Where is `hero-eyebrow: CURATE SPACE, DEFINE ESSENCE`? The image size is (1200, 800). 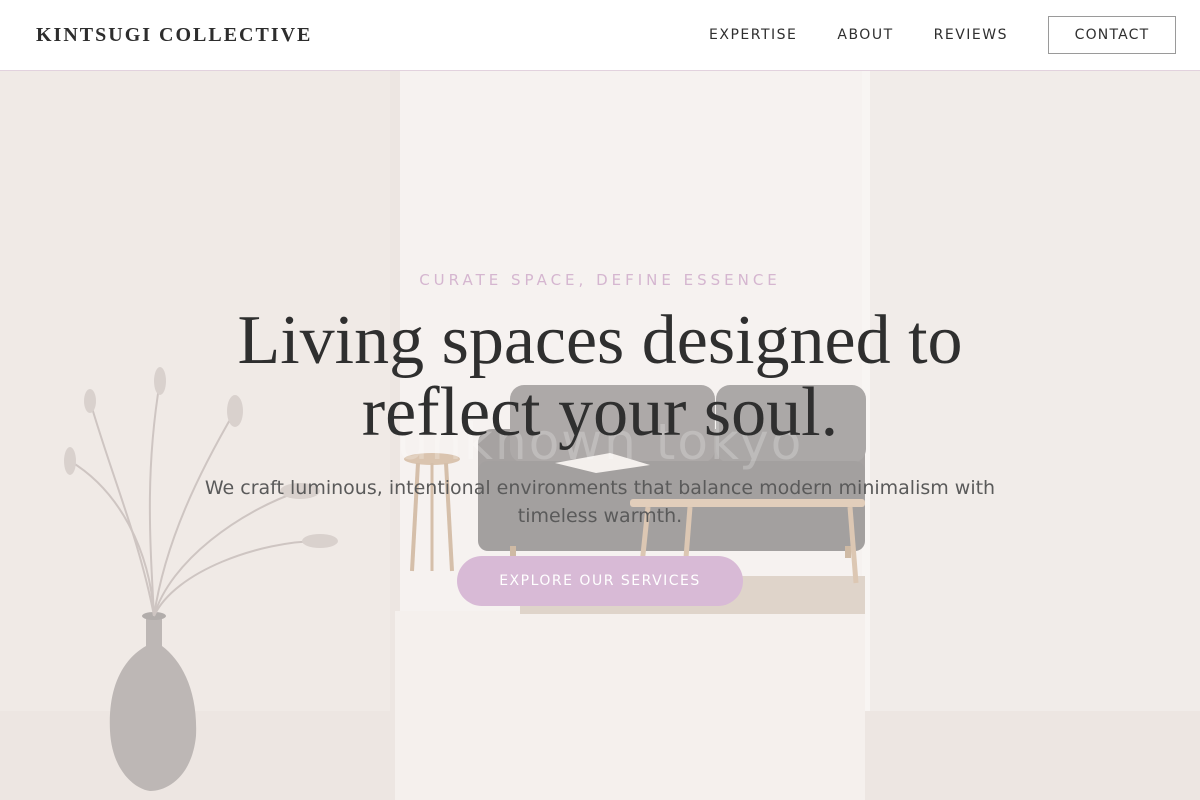 hero-eyebrow: CURATE SPACE, DEFINE ESSENCE is located at coordinates (600, 280).